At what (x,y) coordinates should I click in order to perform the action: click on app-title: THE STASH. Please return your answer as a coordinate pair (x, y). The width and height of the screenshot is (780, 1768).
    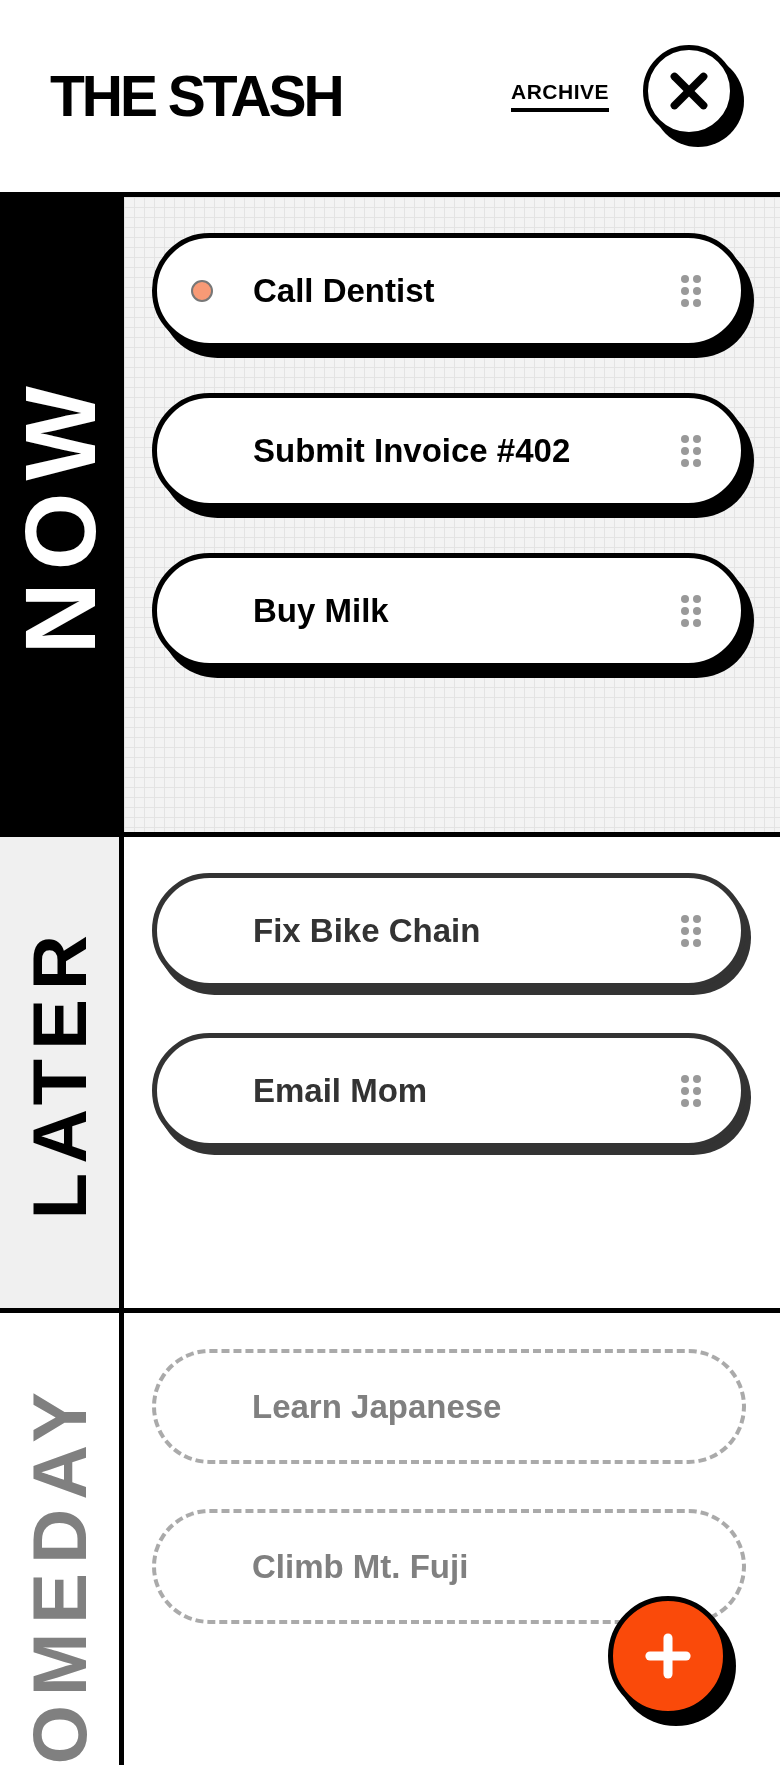
    Looking at the image, I should click on (196, 96).